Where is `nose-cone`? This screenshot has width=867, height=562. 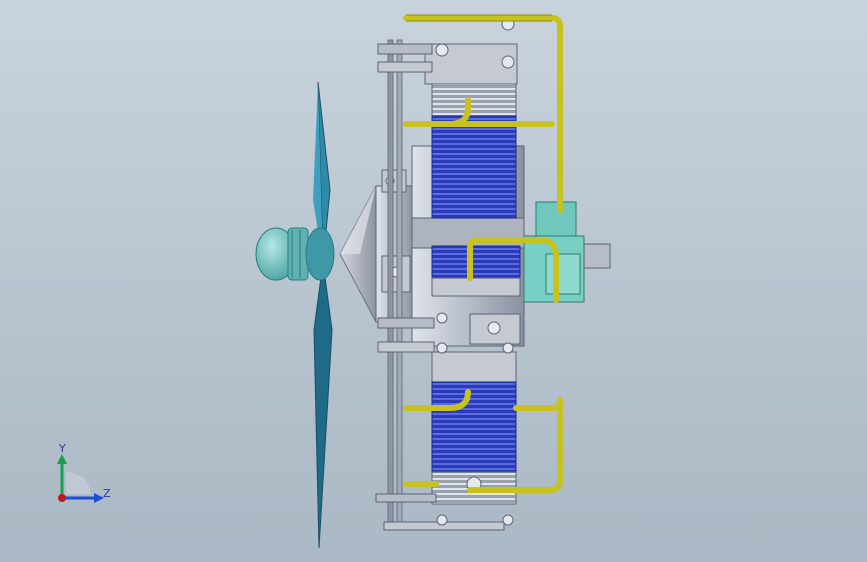 nose-cone is located at coordinates (358, 254).